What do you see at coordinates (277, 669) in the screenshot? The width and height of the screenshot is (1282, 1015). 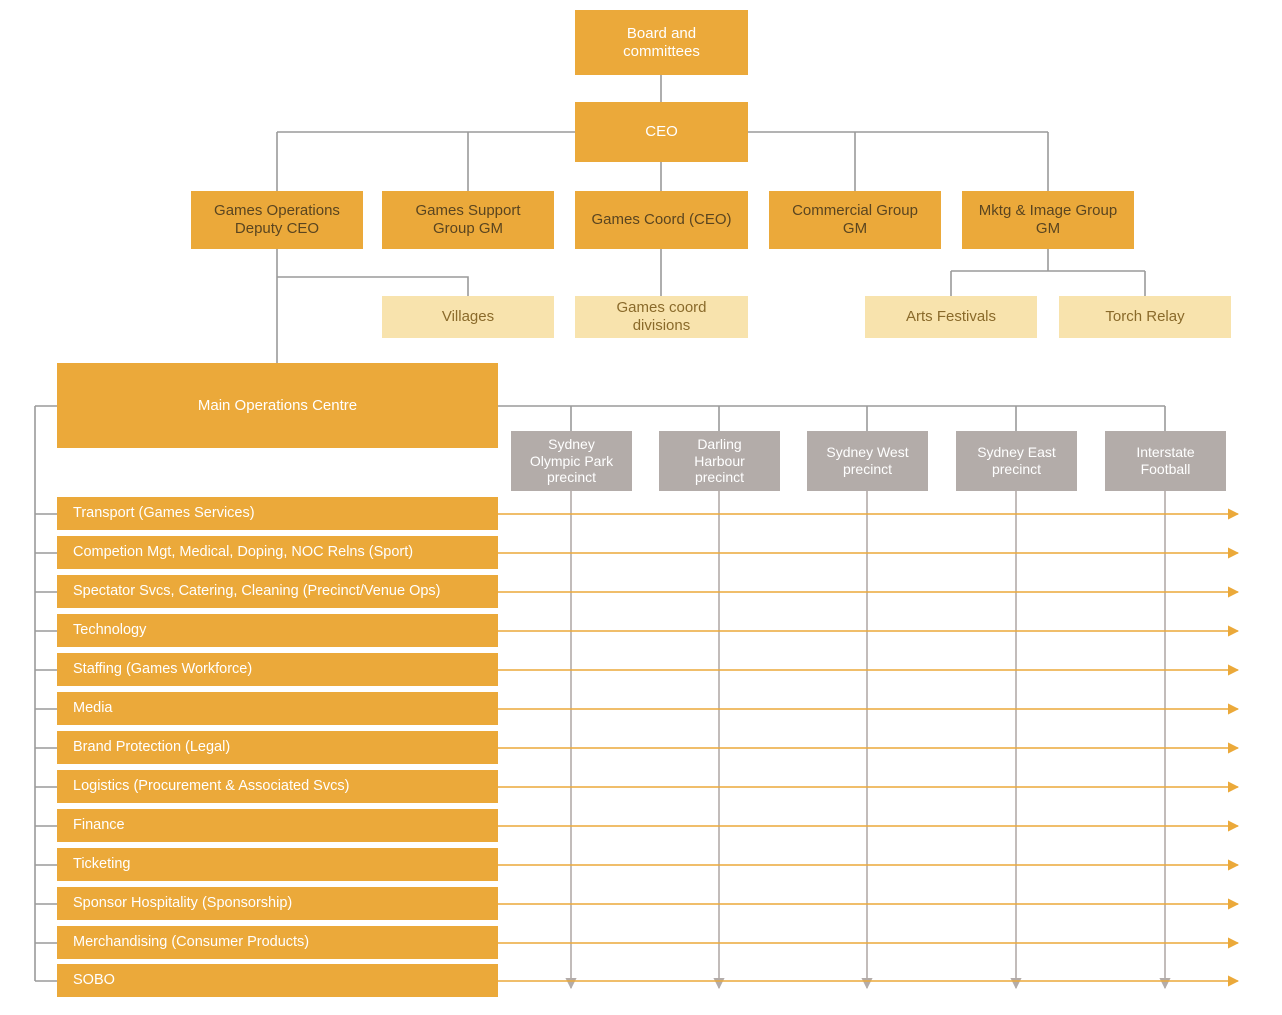 I see `function-row-staffing: Staffing (Games Workforce)` at bounding box center [277, 669].